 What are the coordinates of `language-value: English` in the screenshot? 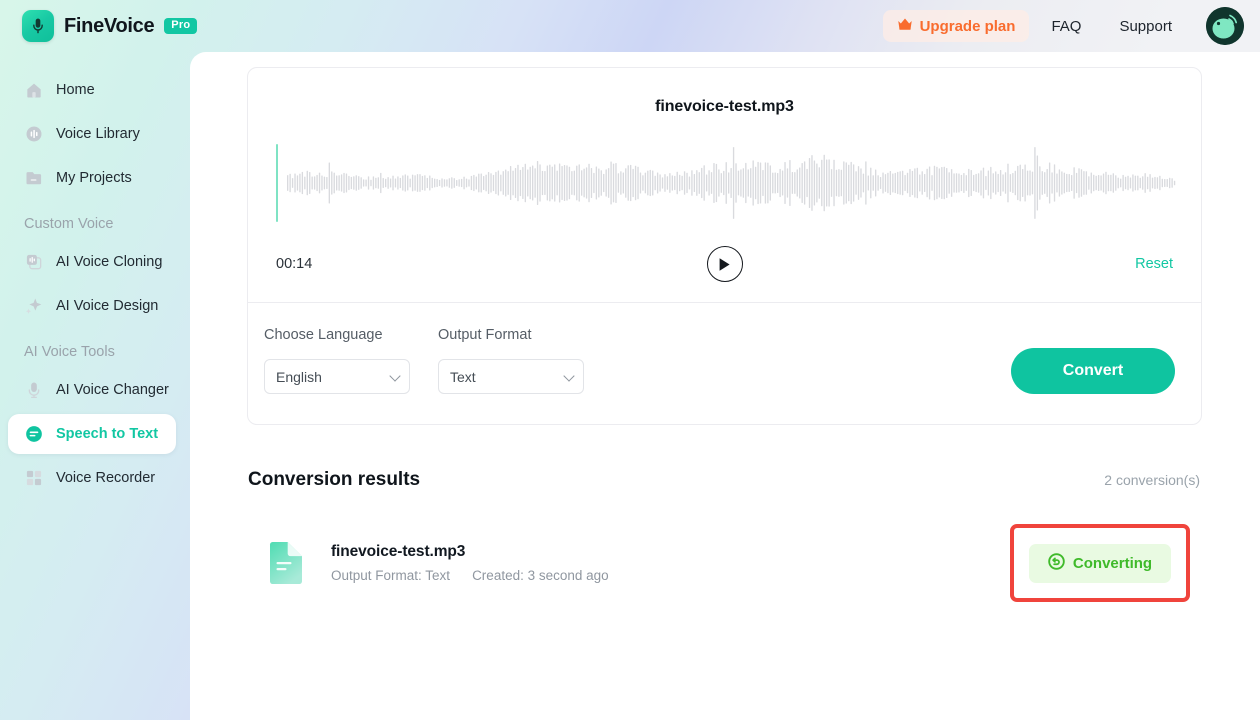 It's located at (299, 376).